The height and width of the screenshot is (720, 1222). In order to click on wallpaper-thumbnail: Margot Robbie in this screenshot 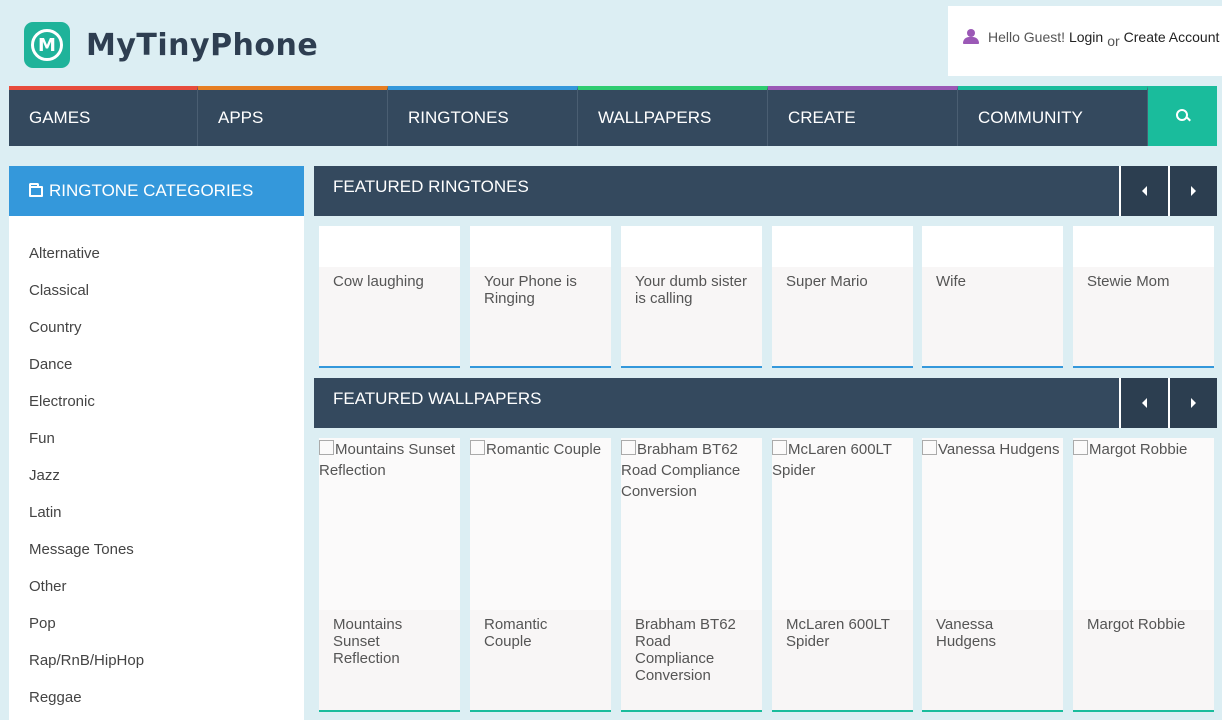, I will do `click(1143, 524)`.